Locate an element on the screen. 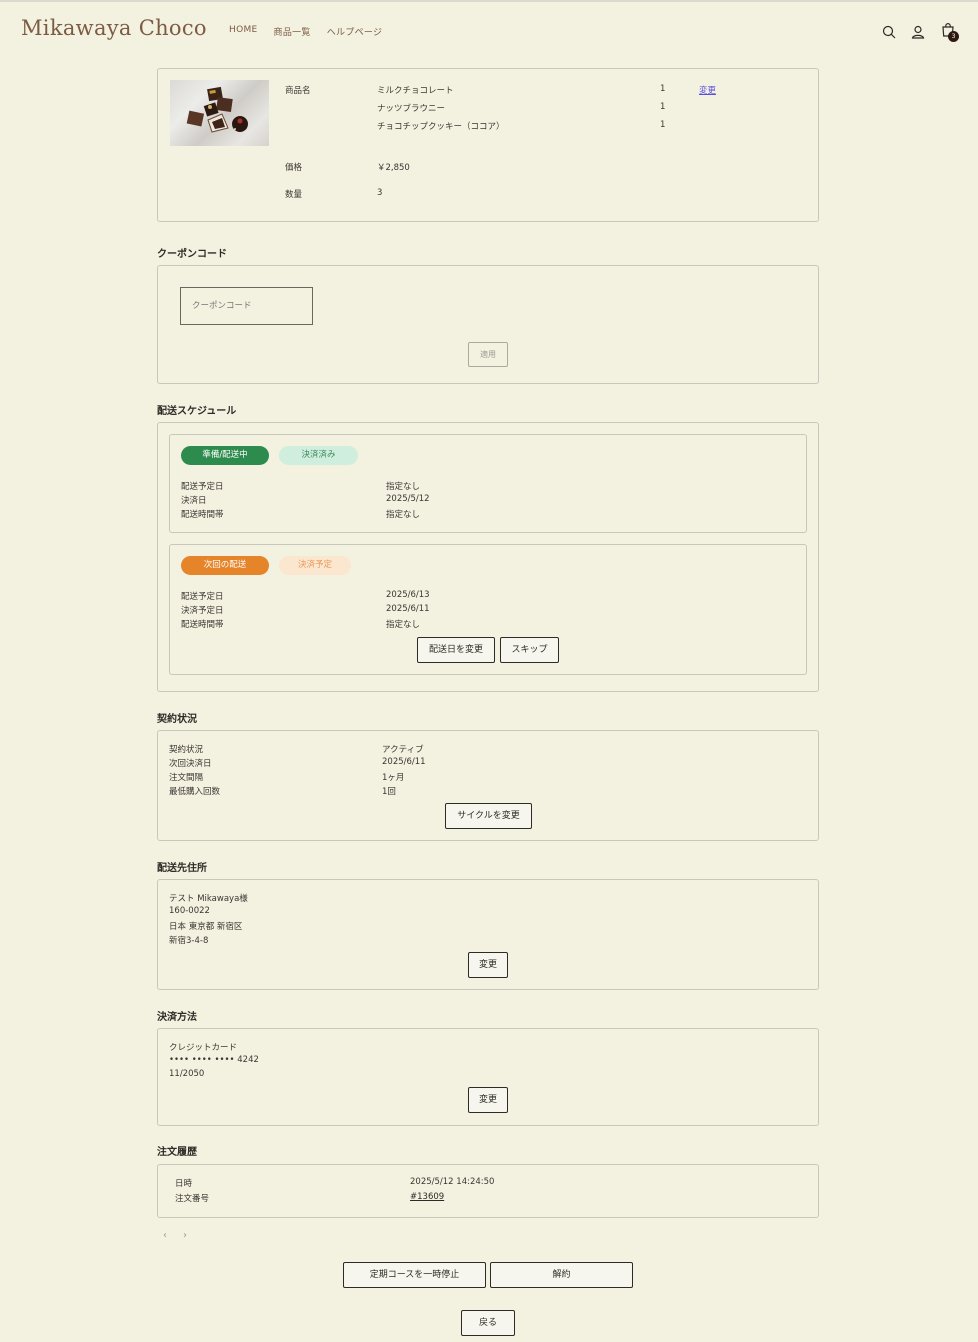  row-label: 次回決済日 is located at coordinates (190, 764).